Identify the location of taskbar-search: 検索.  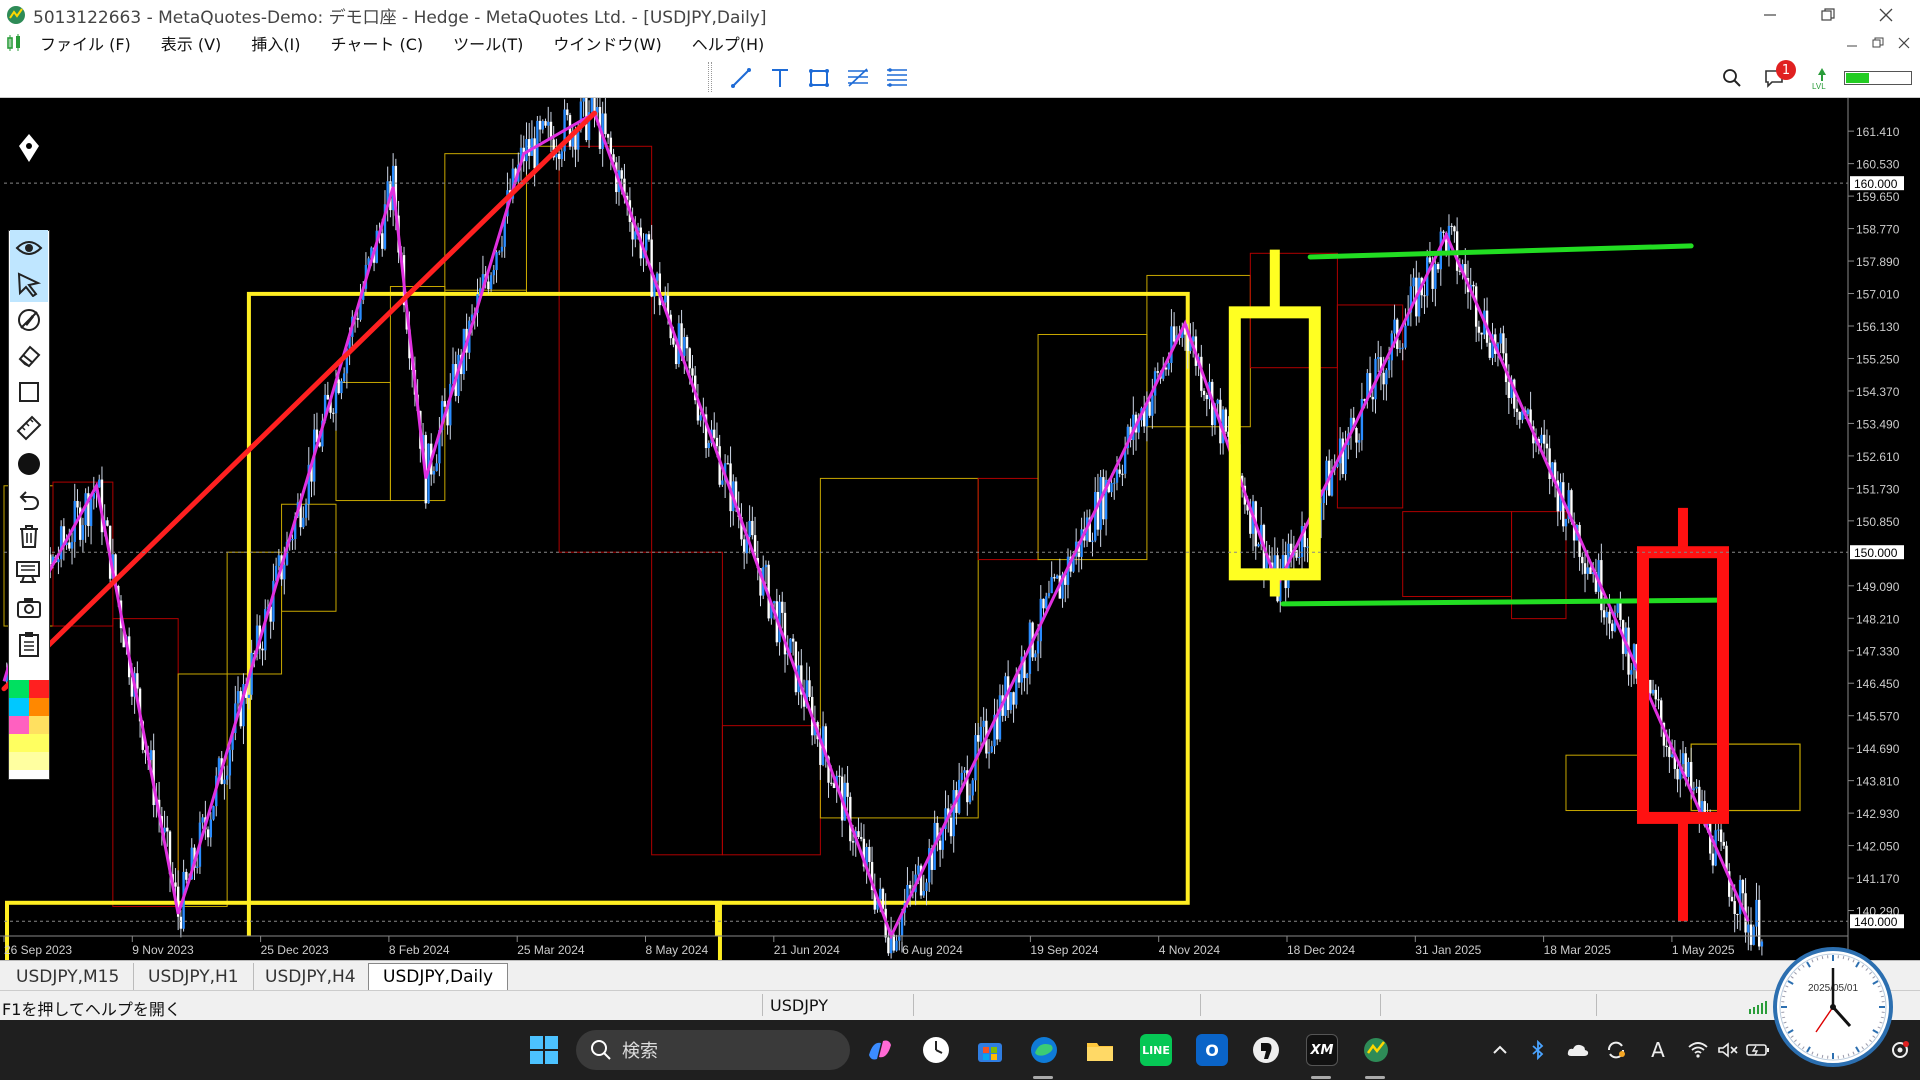
(713, 1050).